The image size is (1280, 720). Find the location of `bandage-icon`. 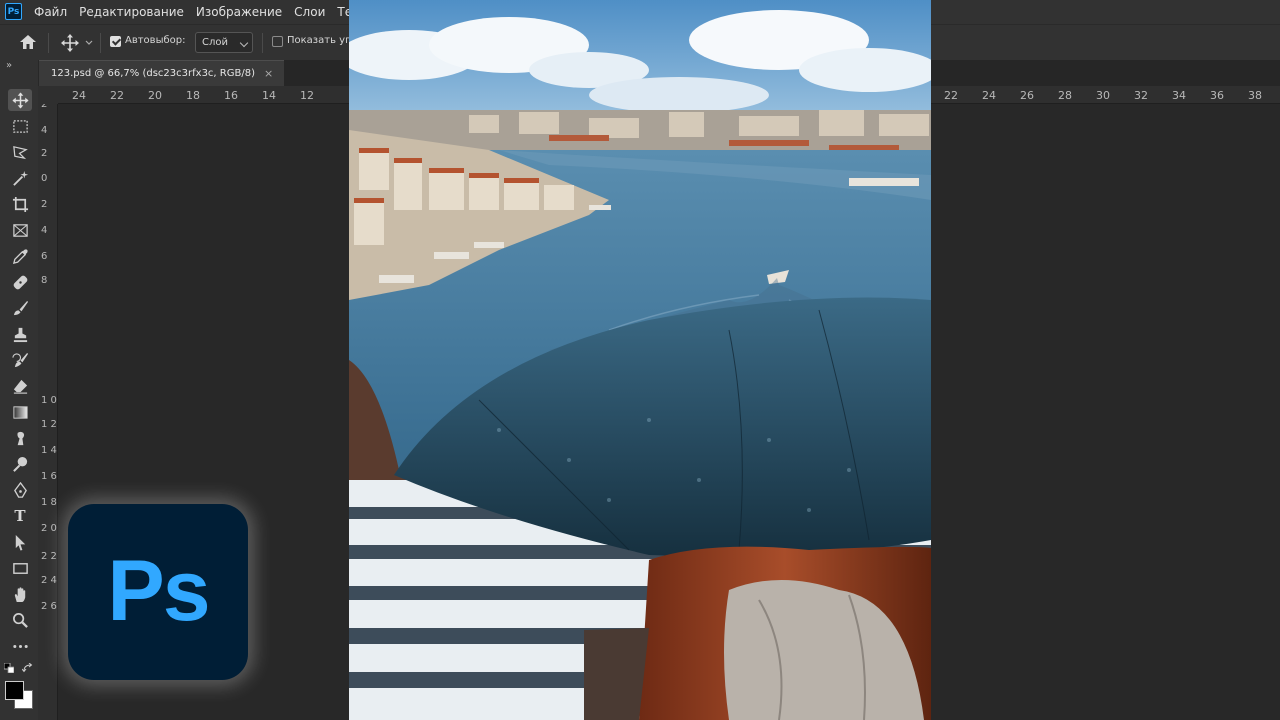

bandage-icon is located at coordinates (20, 282).